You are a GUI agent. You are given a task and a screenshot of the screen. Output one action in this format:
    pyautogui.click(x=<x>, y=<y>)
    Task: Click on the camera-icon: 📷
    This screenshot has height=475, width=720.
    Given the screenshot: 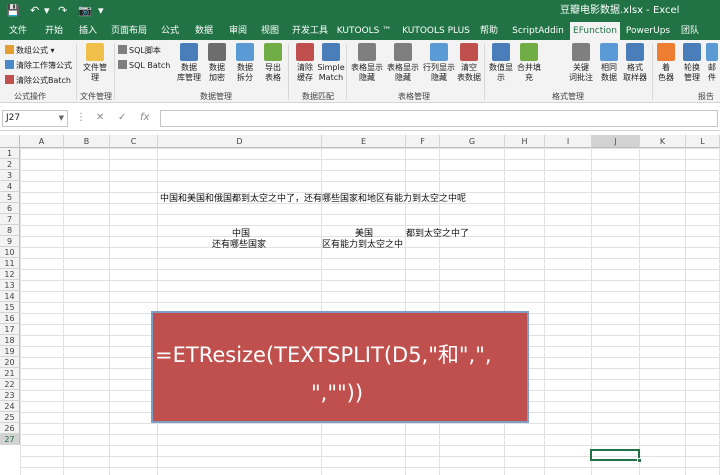 What is the action you would take?
    pyautogui.click(x=85, y=11)
    